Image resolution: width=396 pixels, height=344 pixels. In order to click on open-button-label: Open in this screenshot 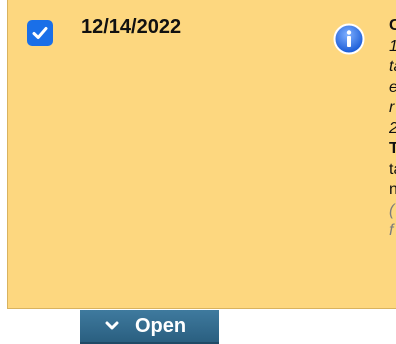, I will do `click(161, 325)`.